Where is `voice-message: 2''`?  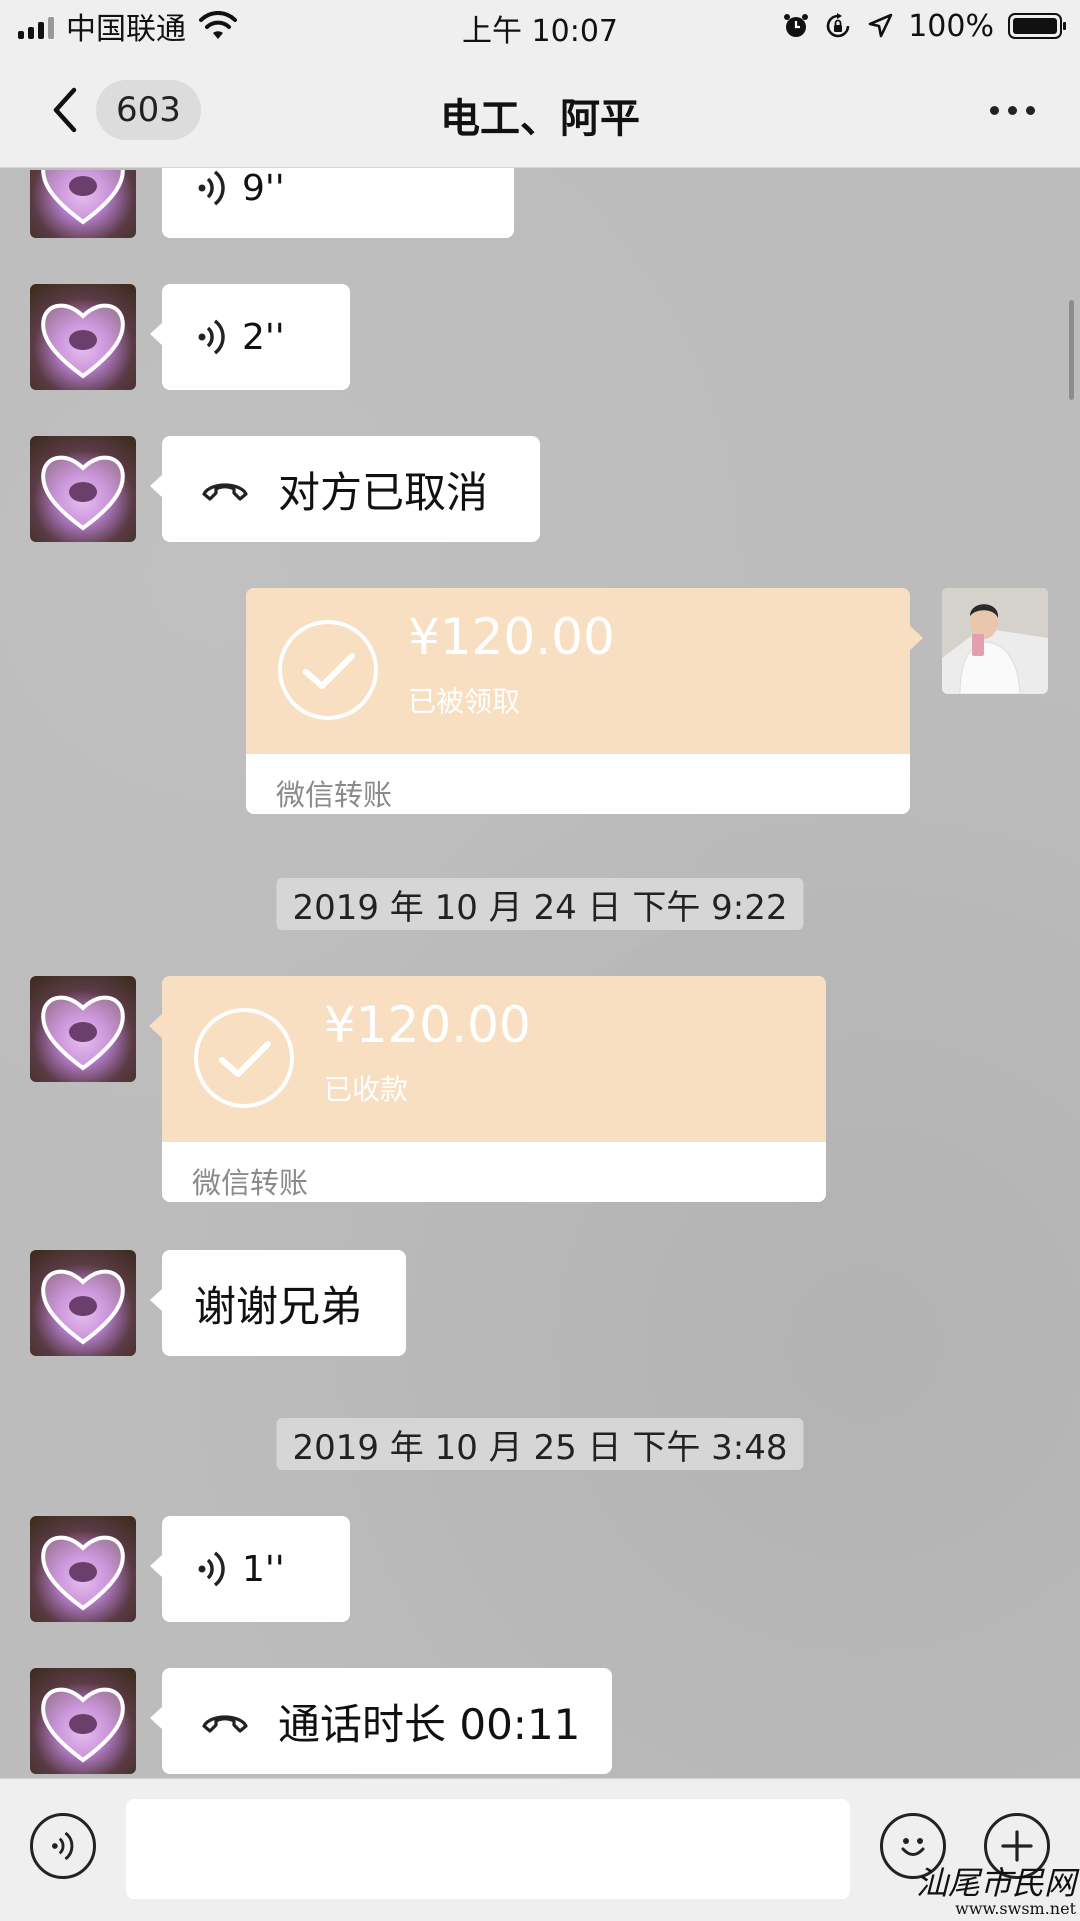
voice-message: 2'' is located at coordinates (250, 337).